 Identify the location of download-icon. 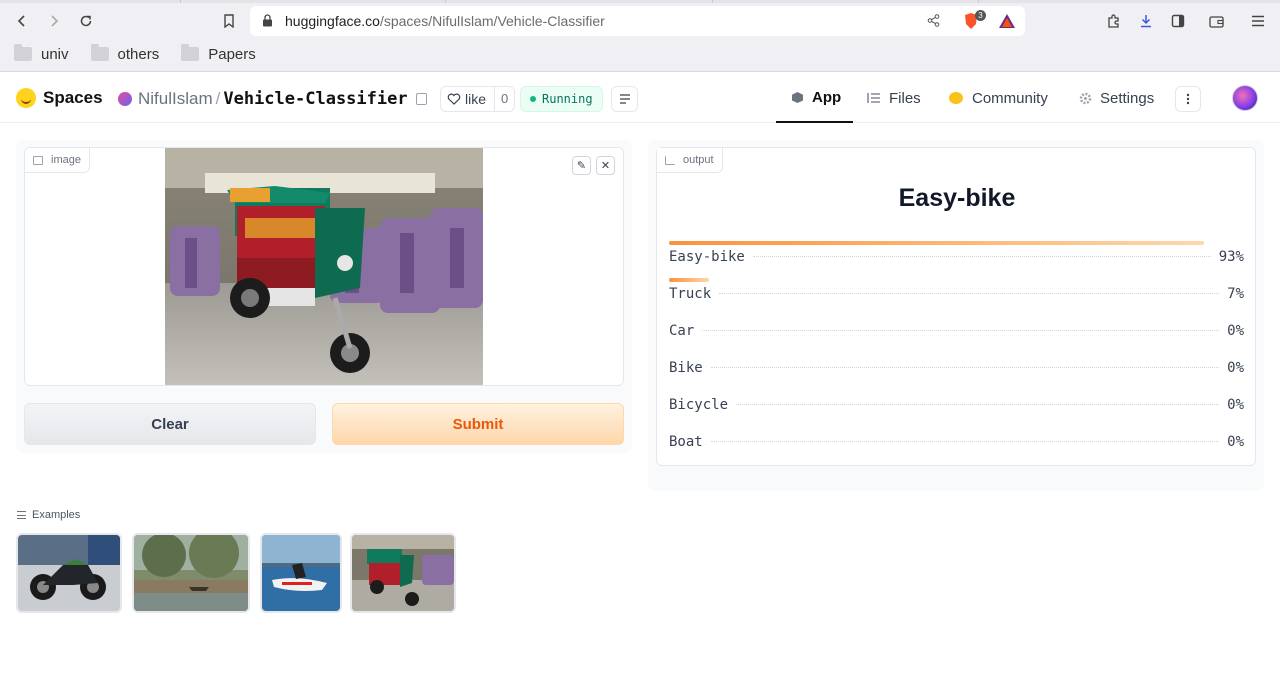
(1146, 21).